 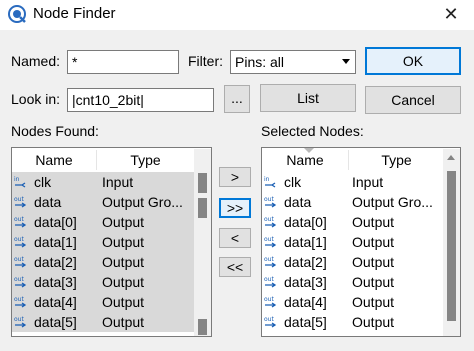 I want to click on selected-nodes-header: Name Type, so click(x=353, y=160).